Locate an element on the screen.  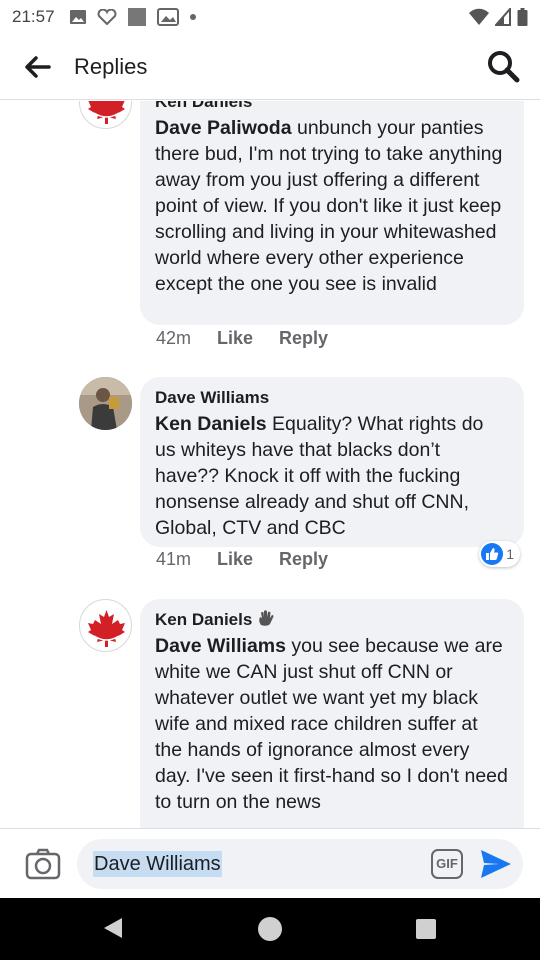
reply-input-value: Dave Williams is located at coordinates (157, 864).